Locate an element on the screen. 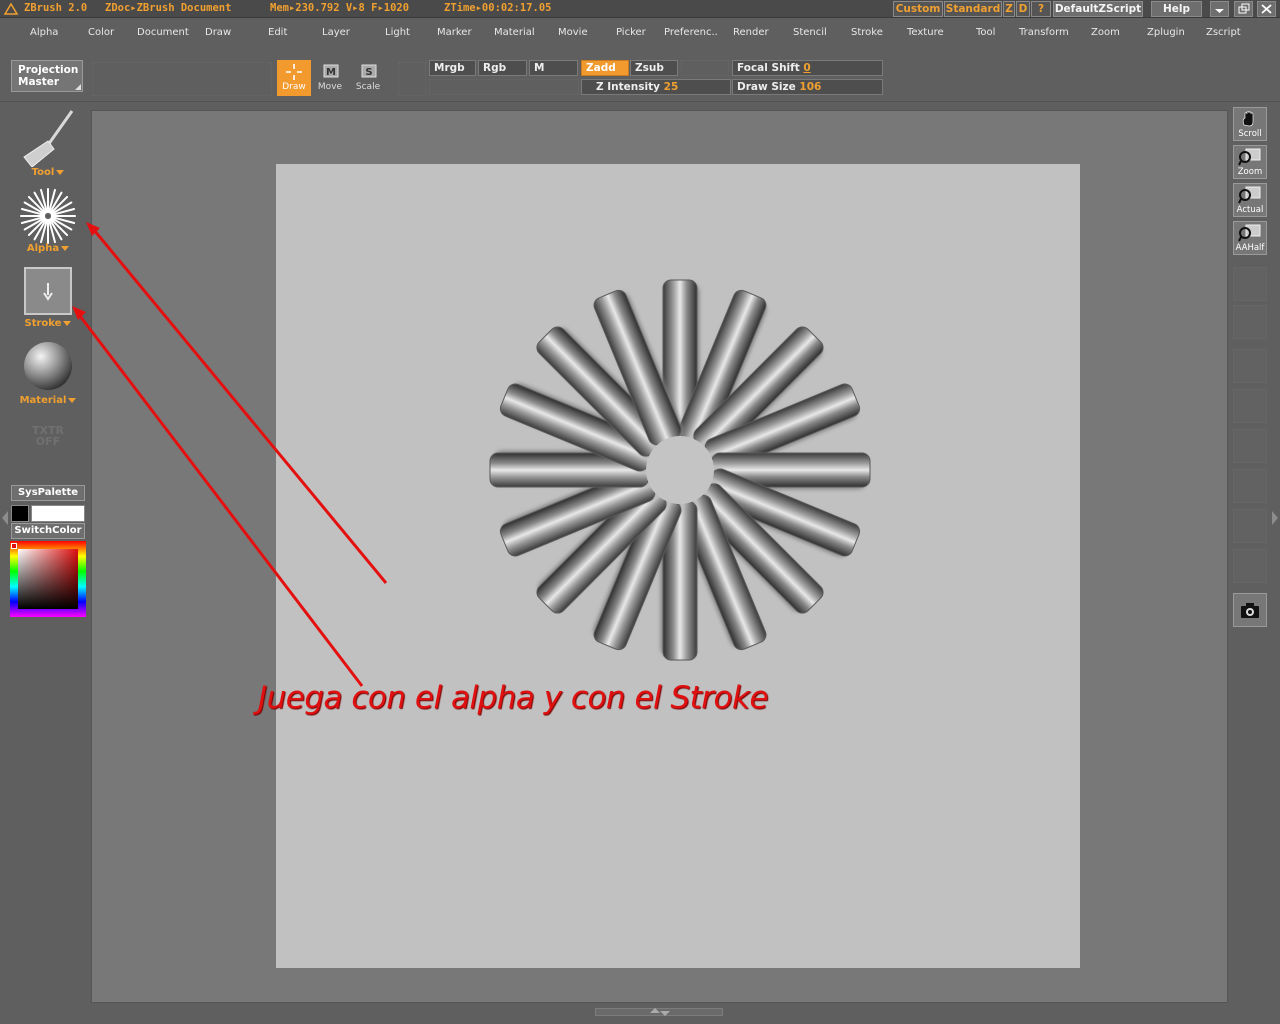 Image resolution: width=1280 pixels, height=1024 pixels. help-button: Help is located at coordinates (1176, 9).